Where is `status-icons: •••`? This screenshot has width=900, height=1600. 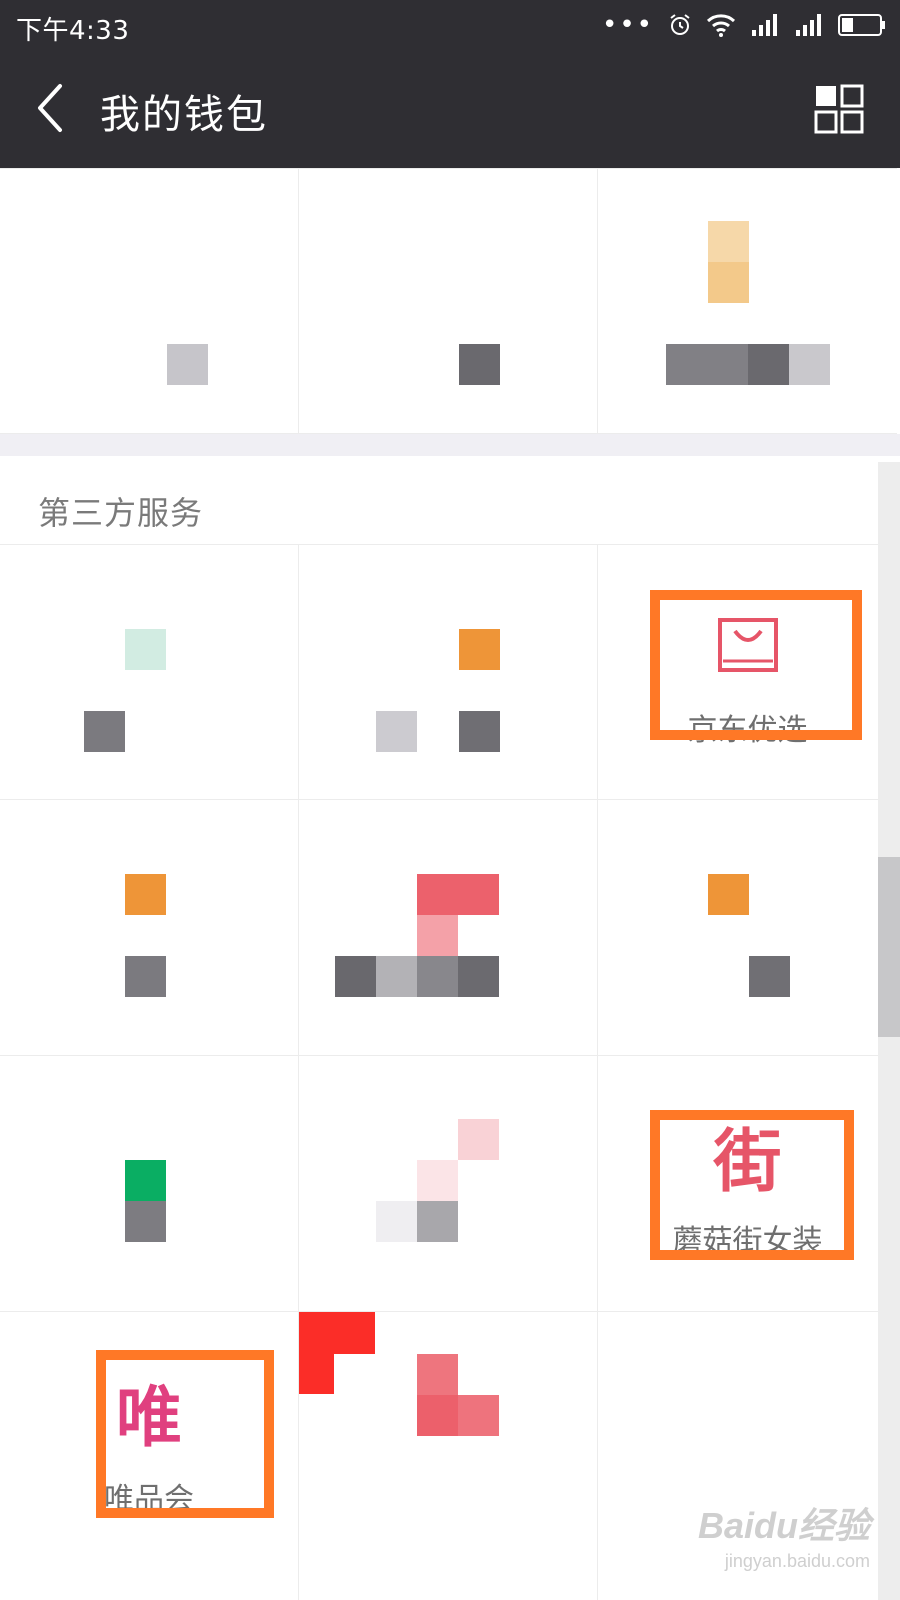
status-icons: ••• is located at coordinates (744, 25).